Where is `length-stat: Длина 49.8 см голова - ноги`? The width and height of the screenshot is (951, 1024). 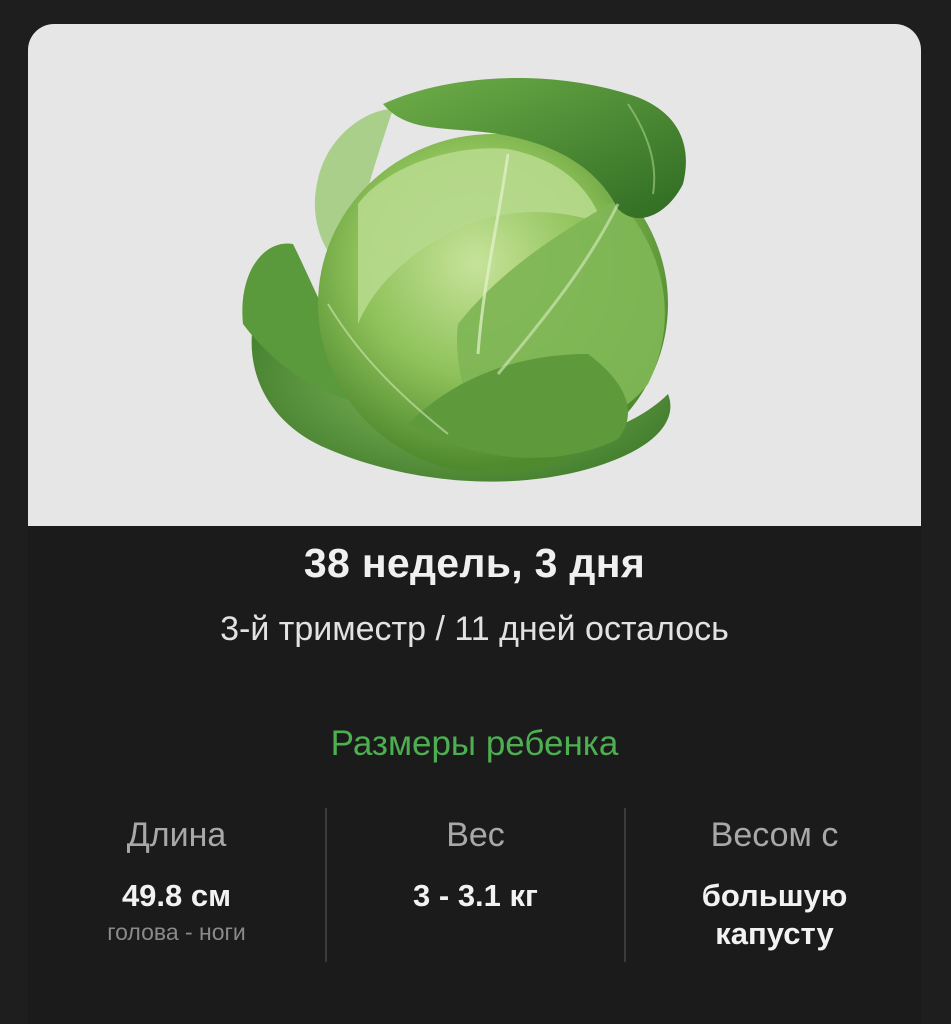
length-stat: Длина 49.8 см голова - ноги is located at coordinates (176, 877).